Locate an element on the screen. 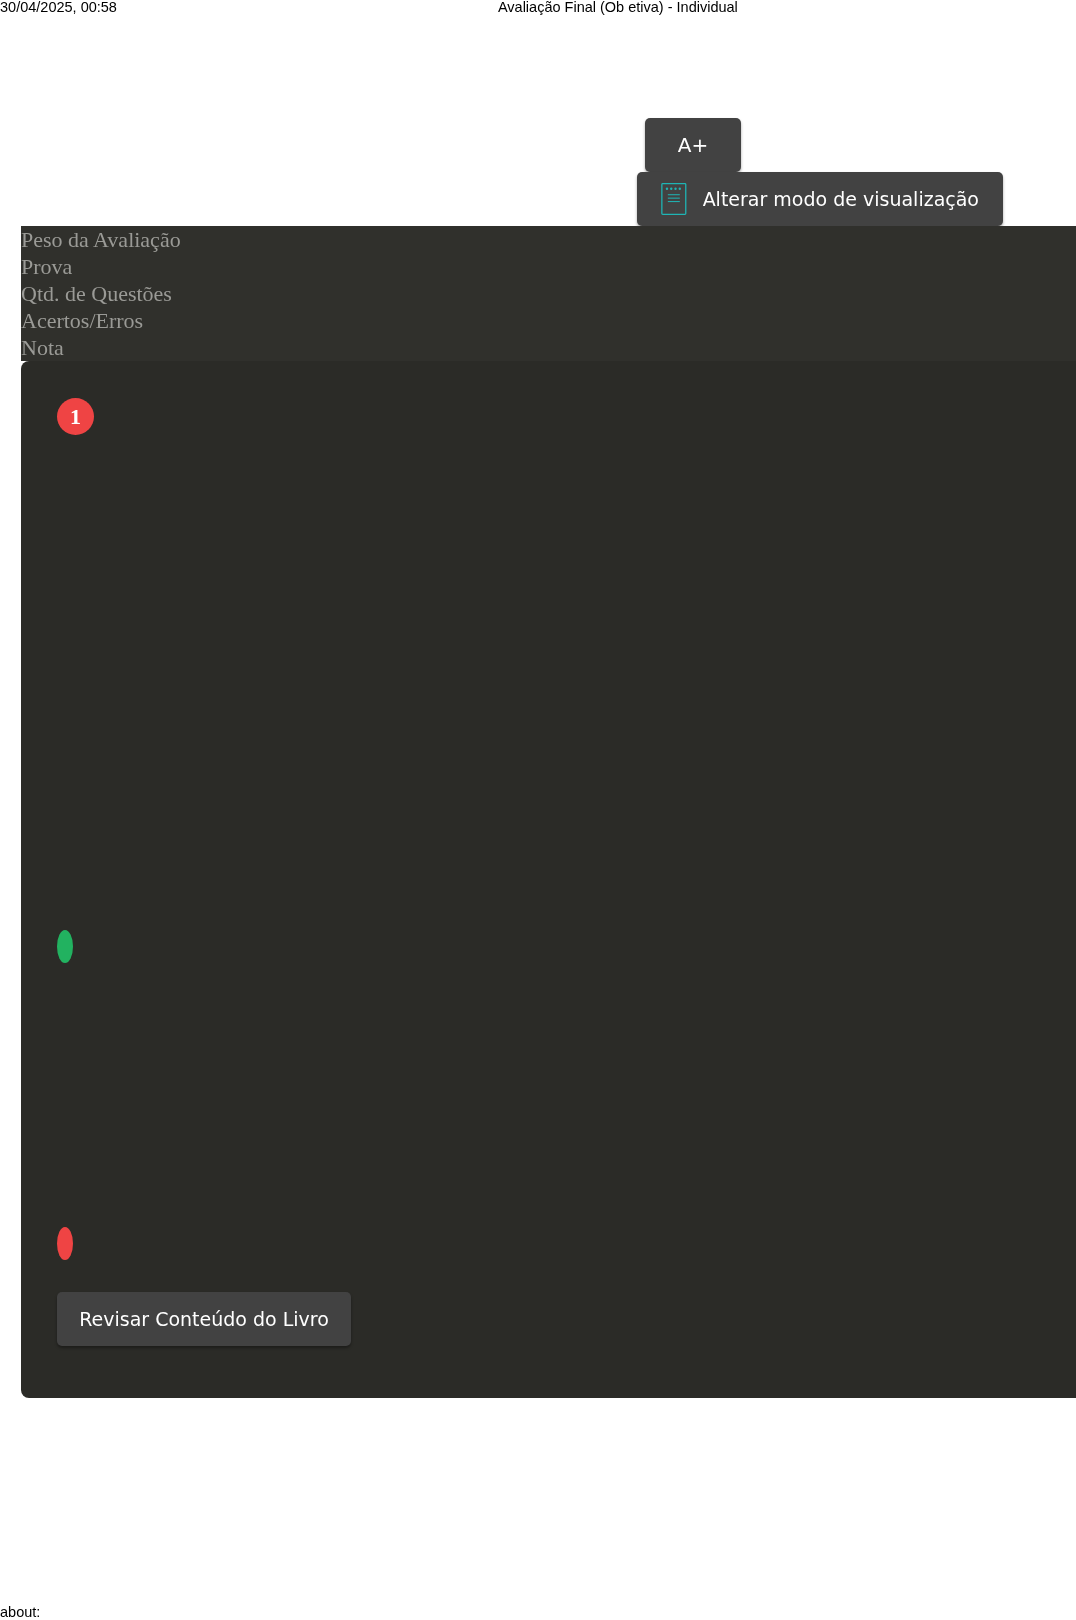 This screenshot has height=1620, width=1076. document-icon is located at coordinates (674, 199).